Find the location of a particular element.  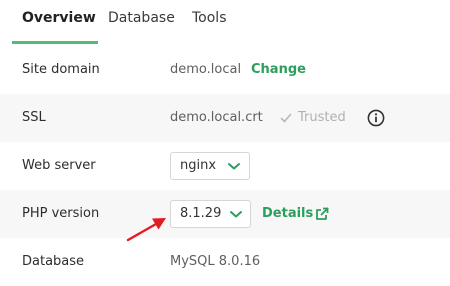

ssl-certificate-value: demo.local.crt is located at coordinates (216, 117).